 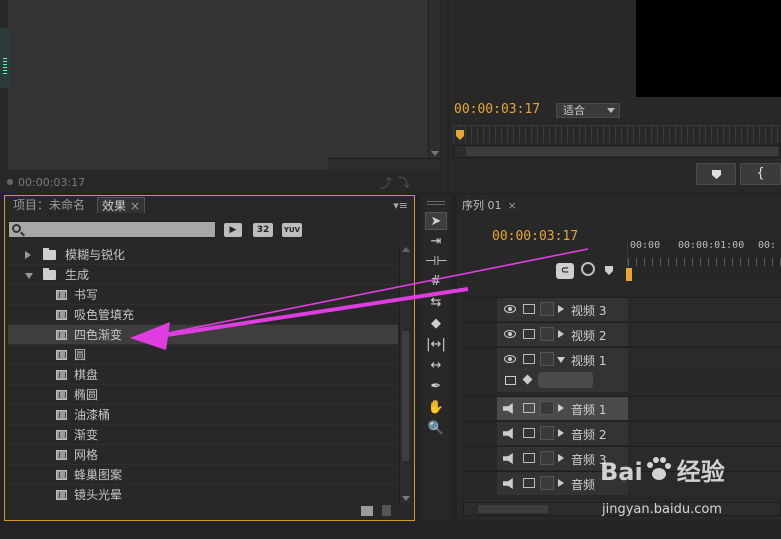 I want to click on effect-item: 圆, so click(x=203, y=355).